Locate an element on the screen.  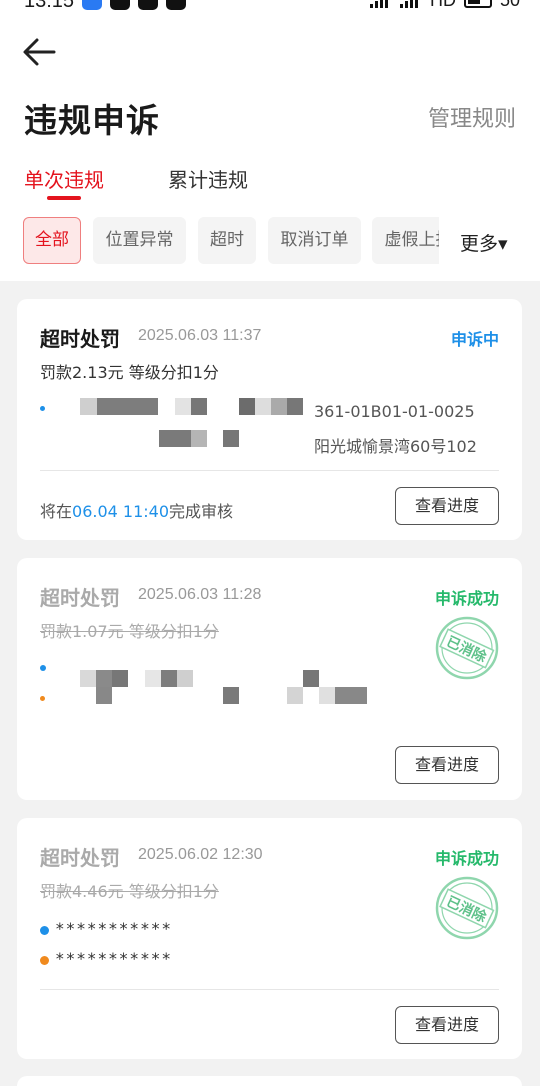
back-arrow-icon is located at coordinates (39, 52).